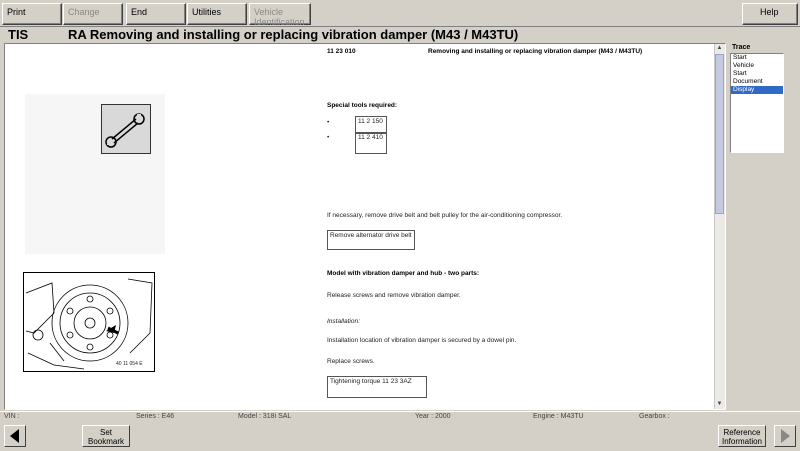  Describe the element at coordinates (362, 105) in the screenshot. I see `special-tools-label: Special tools required:` at that location.